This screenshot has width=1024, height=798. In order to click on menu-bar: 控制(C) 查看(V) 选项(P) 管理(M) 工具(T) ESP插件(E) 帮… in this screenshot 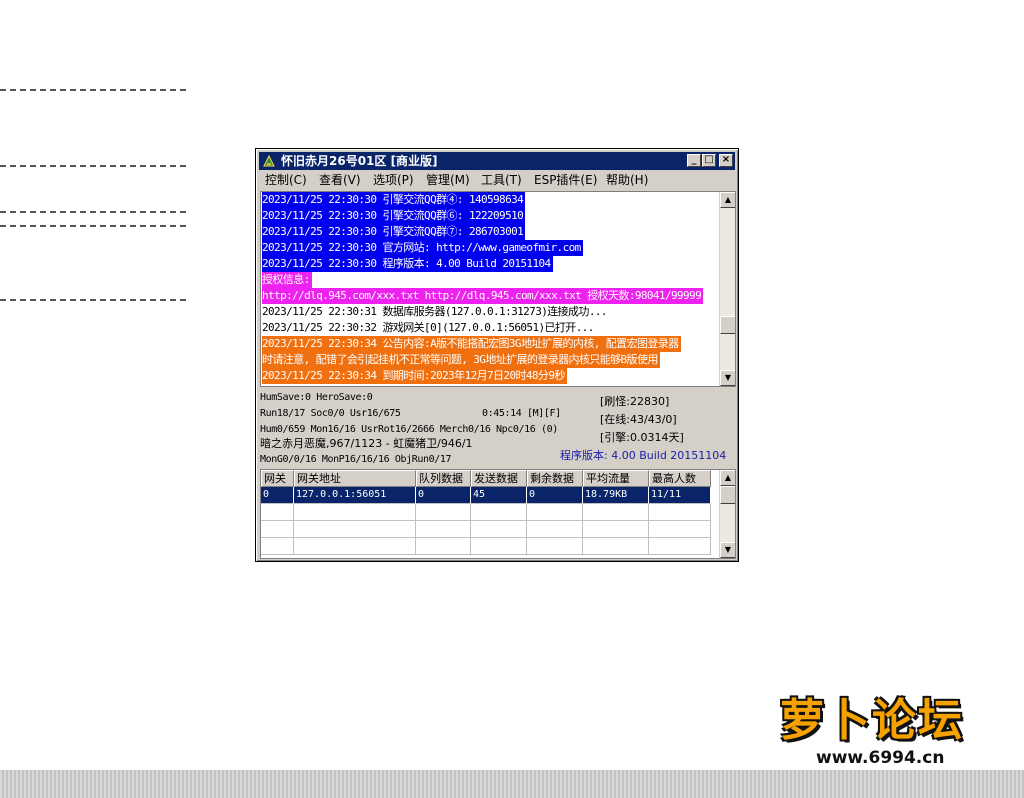, I will do `click(497, 180)`.